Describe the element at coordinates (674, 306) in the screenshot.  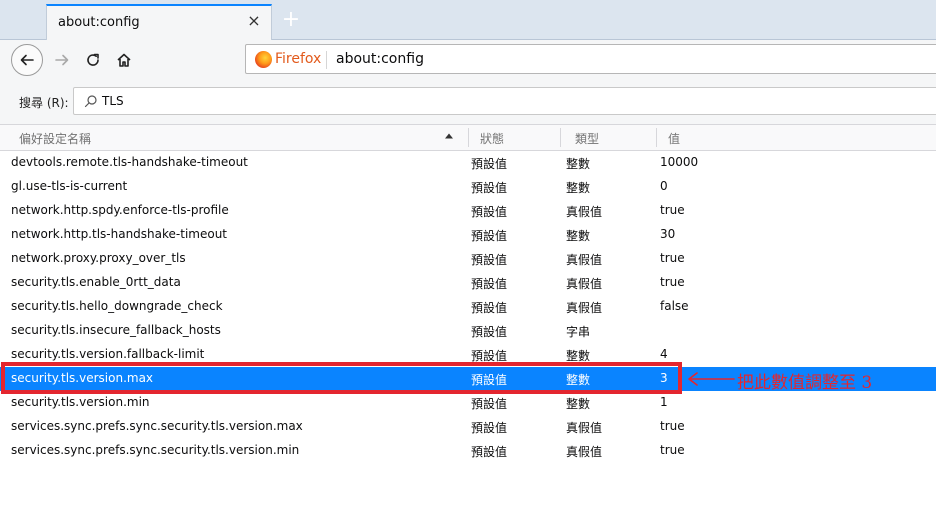
I see `pref-value: false` at that location.